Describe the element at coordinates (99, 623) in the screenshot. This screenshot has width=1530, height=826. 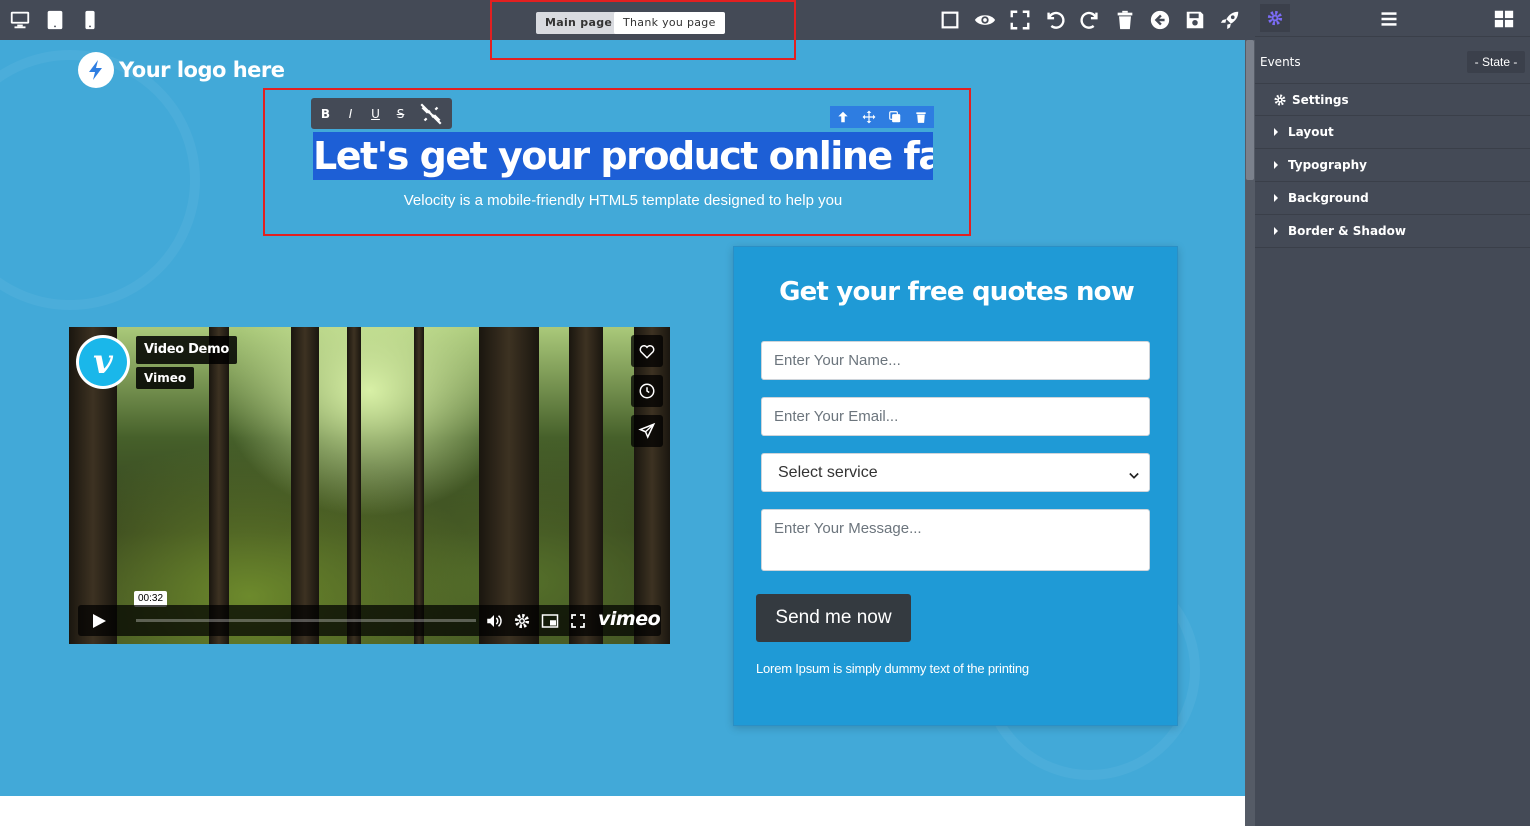
I see `play-icon` at that location.